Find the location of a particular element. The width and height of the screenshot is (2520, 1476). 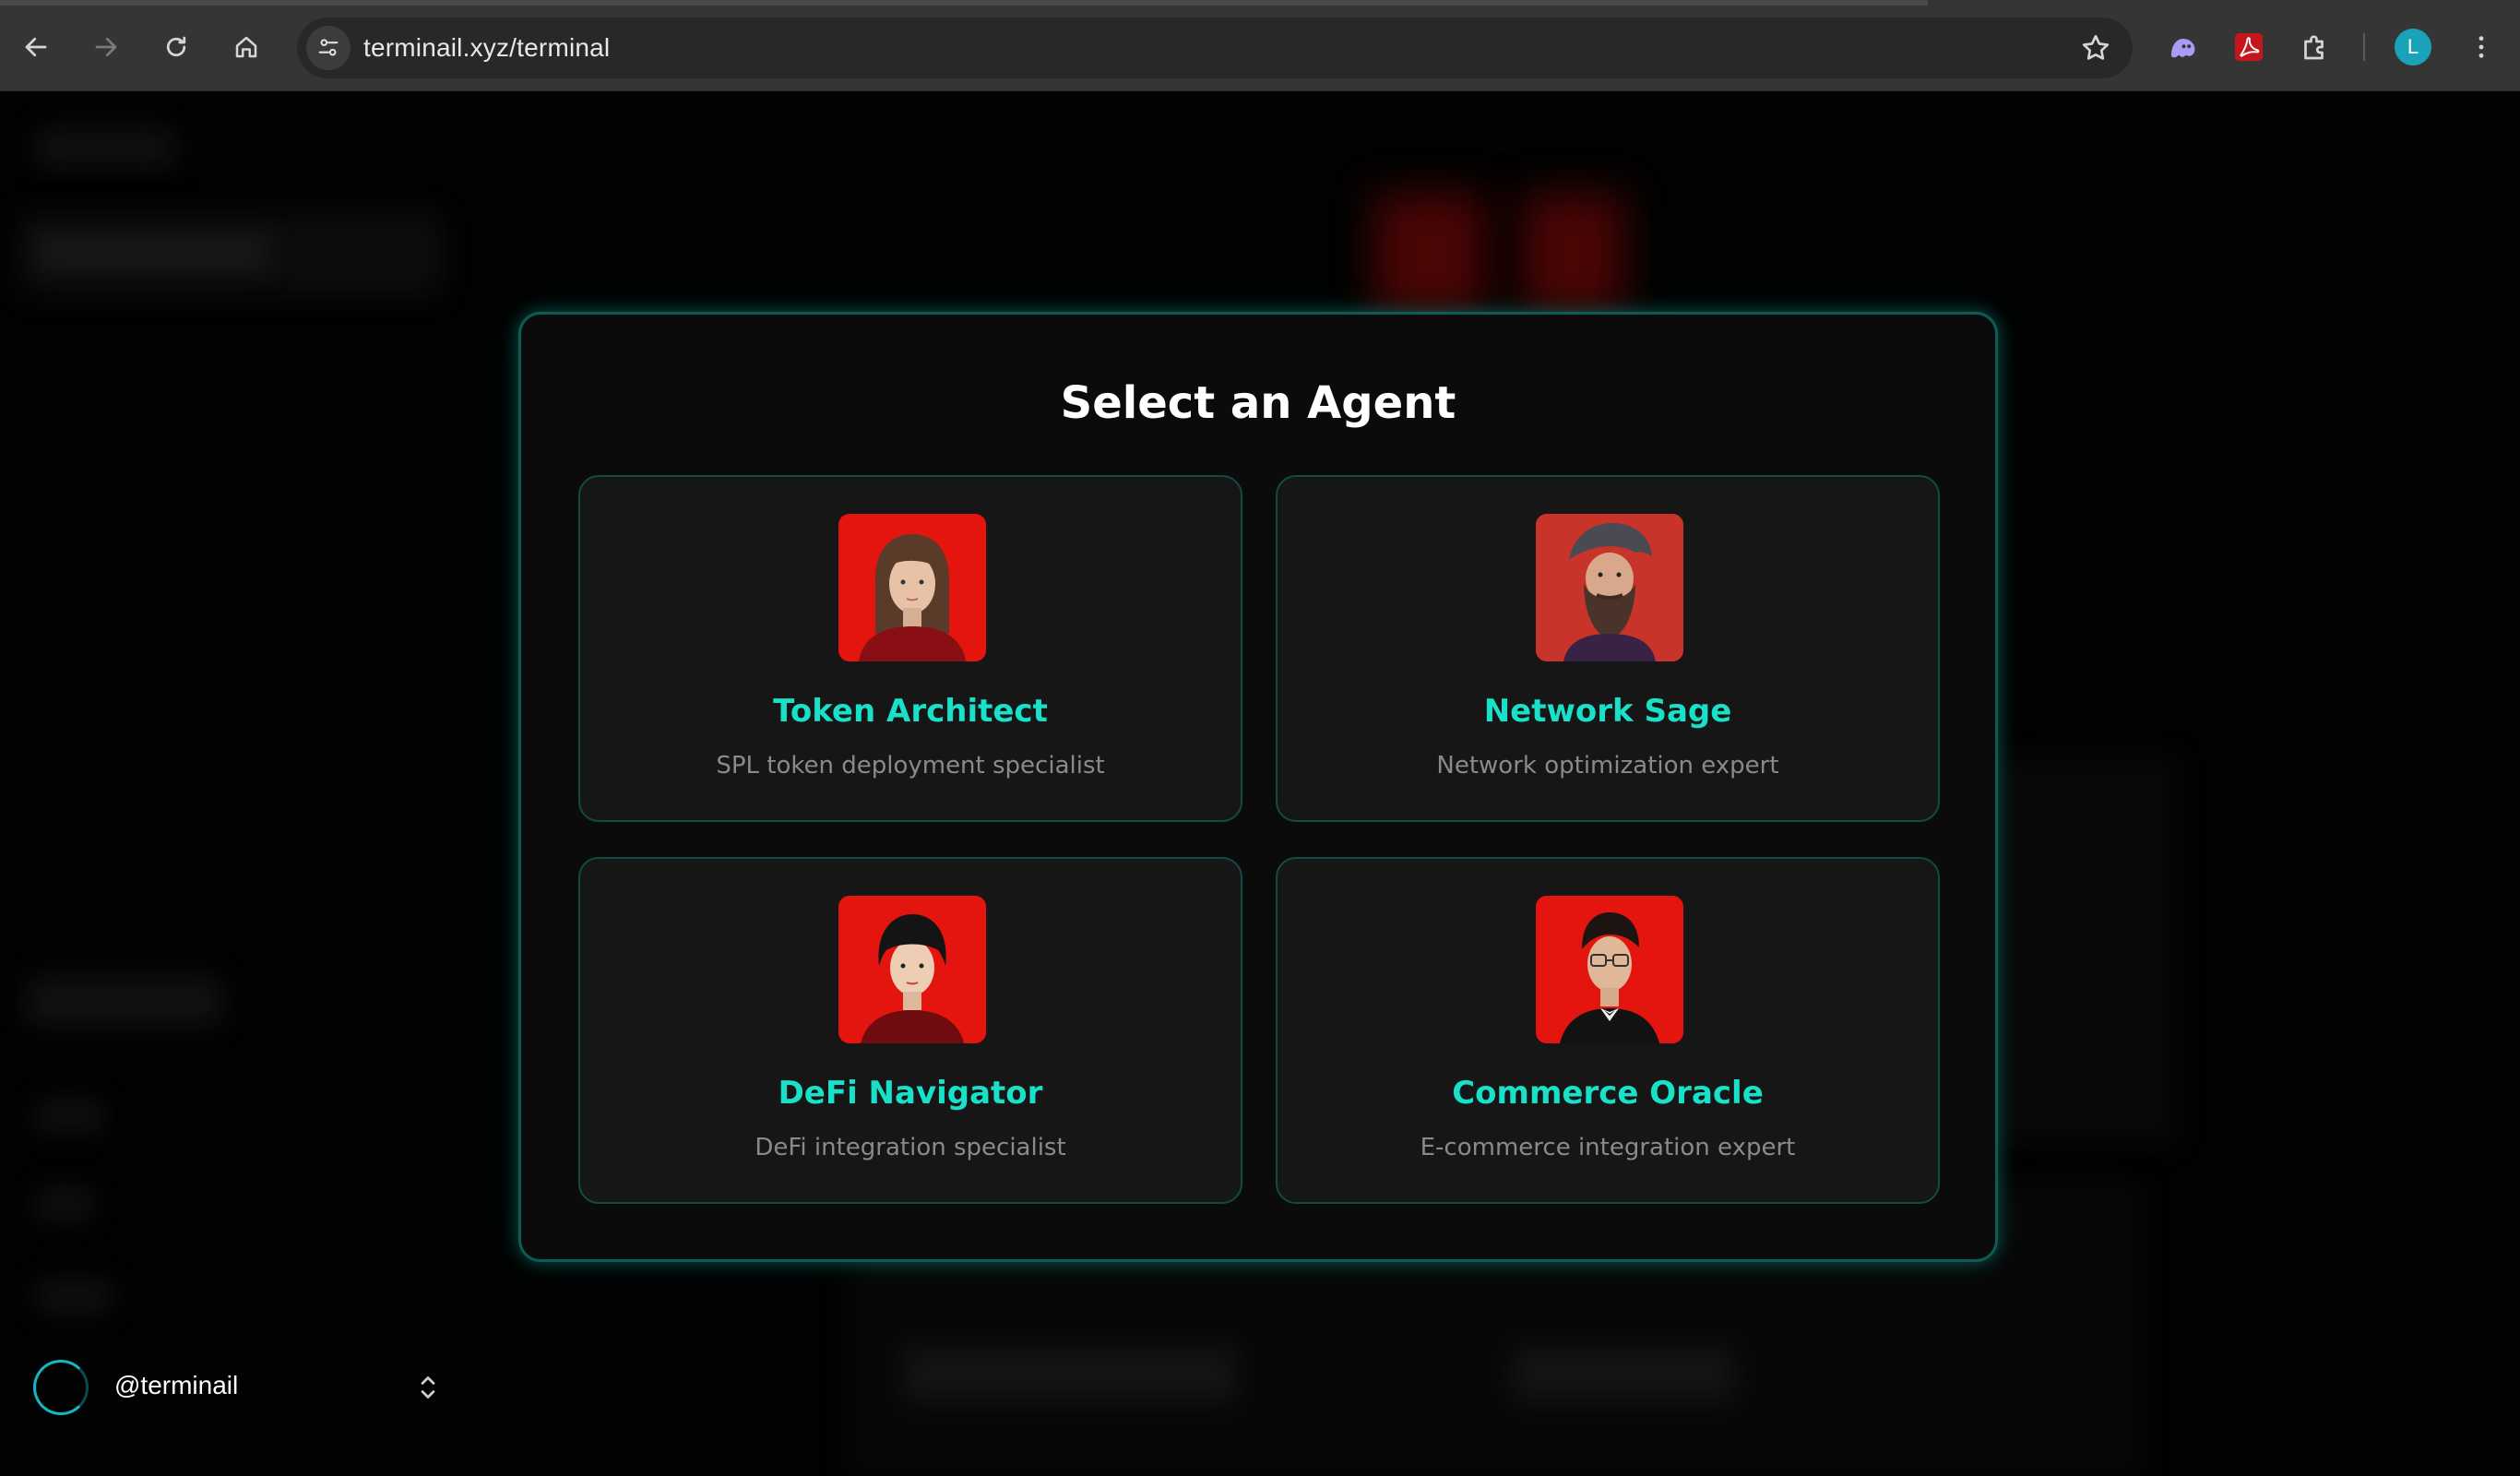

bearded-man-portrait-icon is located at coordinates (1609, 587).